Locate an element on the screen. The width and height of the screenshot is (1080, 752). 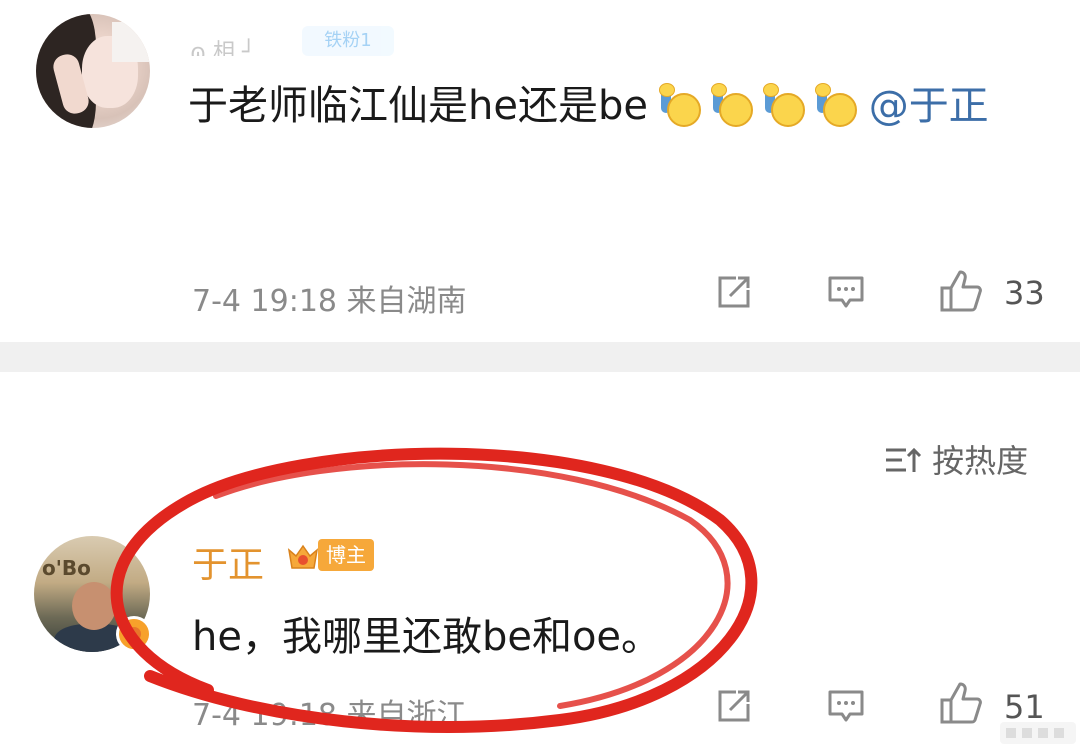
fan-badge: 铁粉1 is located at coordinates (348, 41).